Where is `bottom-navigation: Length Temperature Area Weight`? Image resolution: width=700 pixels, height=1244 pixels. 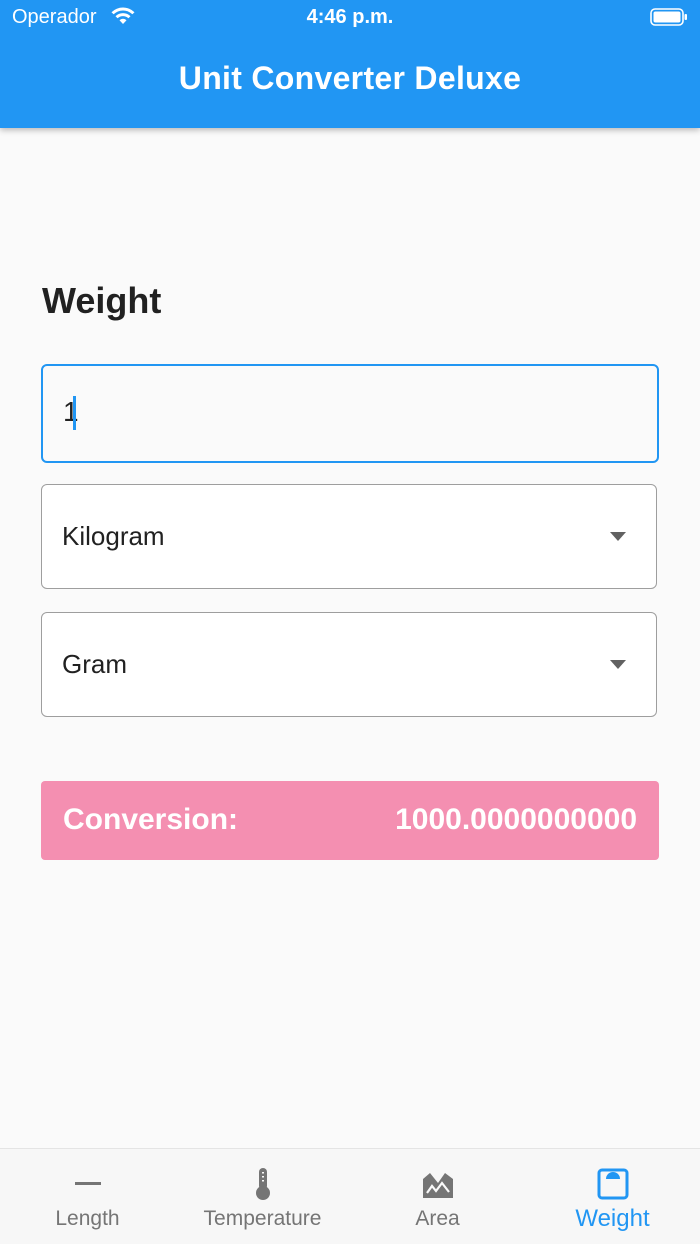 bottom-navigation: Length Temperature Area Weight is located at coordinates (350, 1196).